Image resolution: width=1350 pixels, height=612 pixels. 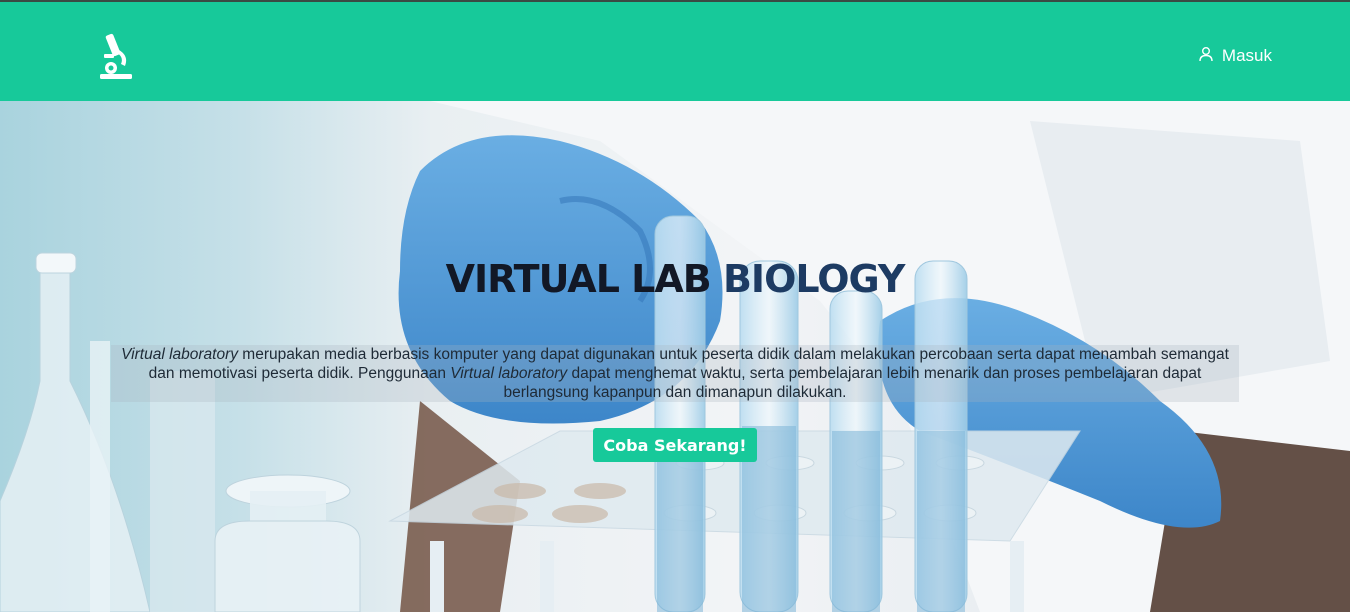 What do you see at coordinates (1206, 56) in the screenshot?
I see `user-icon` at bounding box center [1206, 56].